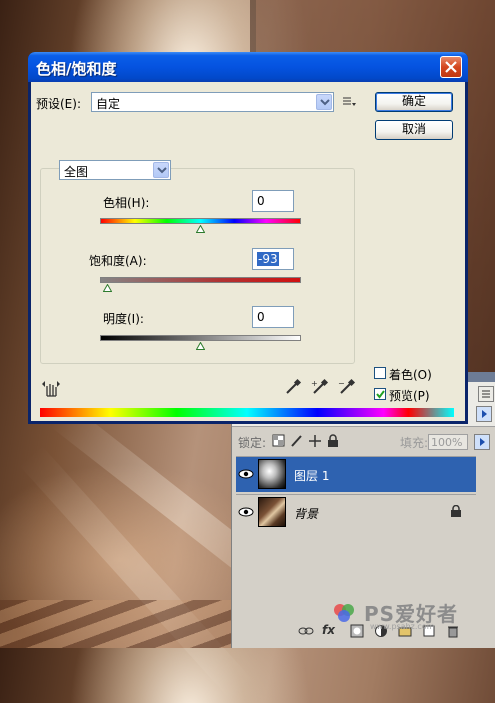  Describe the element at coordinates (248, 67) in the screenshot. I see `dialog-titlebar: 色相/饱和度` at that location.